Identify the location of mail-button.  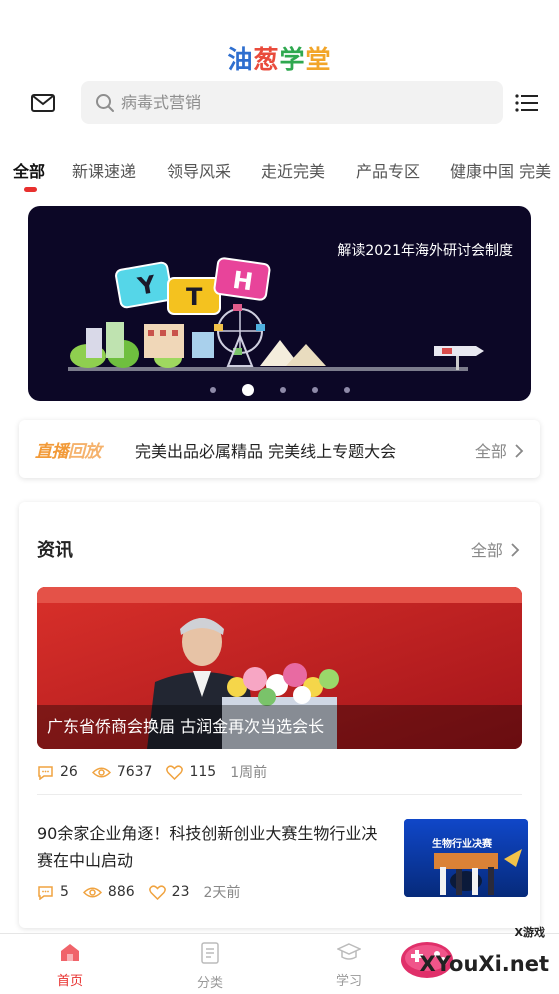
(43, 103).